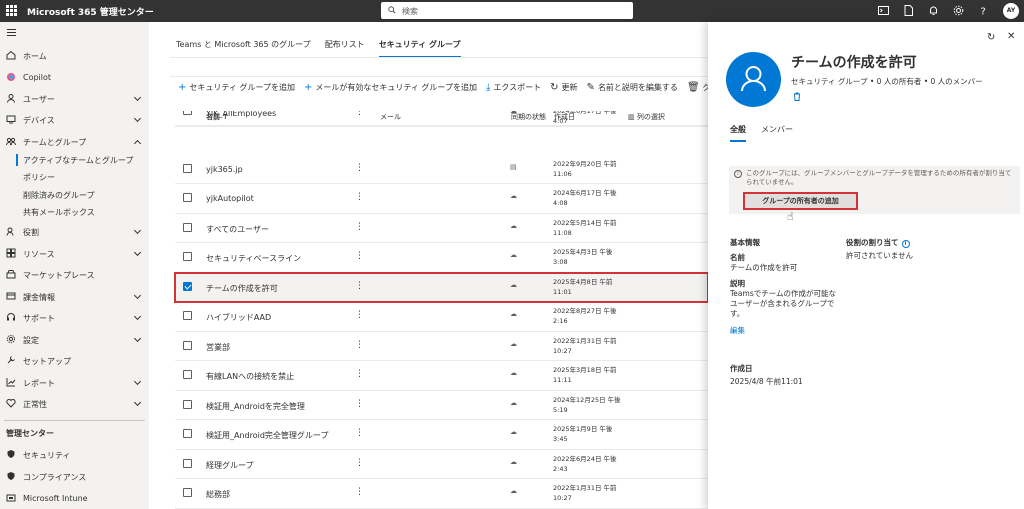 This screenshot has height=509, width=1024. Describe the element at coordinates (74, 78) in the screenshot. I see `sidebar-item-copilot: Copilot` at that location.